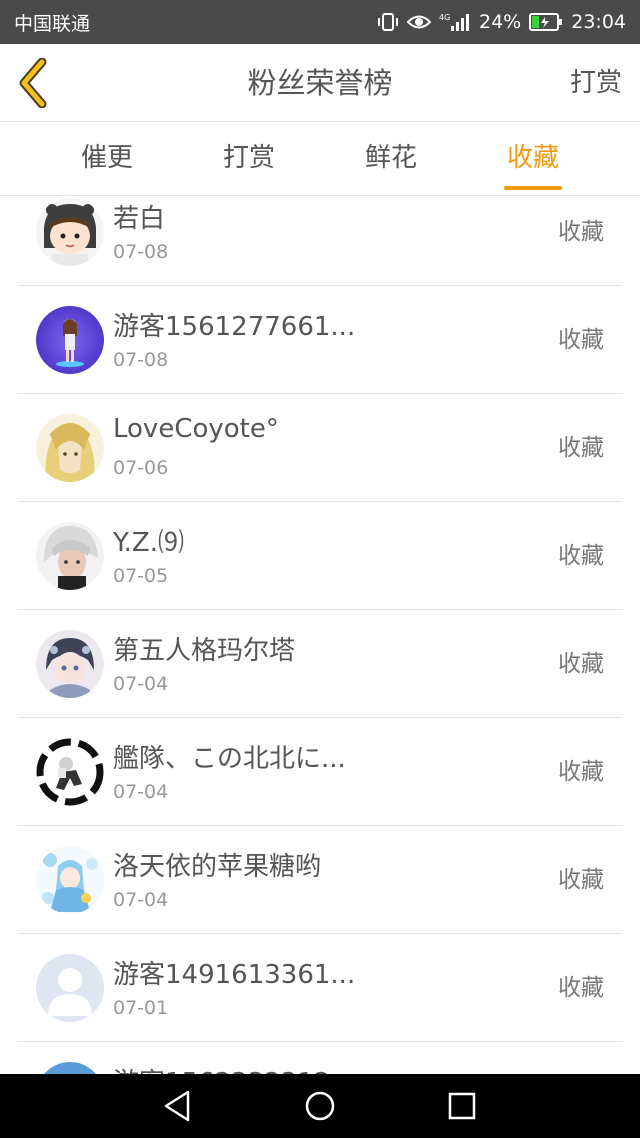 This screenshot has height=1138, width=640. I want to click on tab-label: 催更, so click(106, 158).